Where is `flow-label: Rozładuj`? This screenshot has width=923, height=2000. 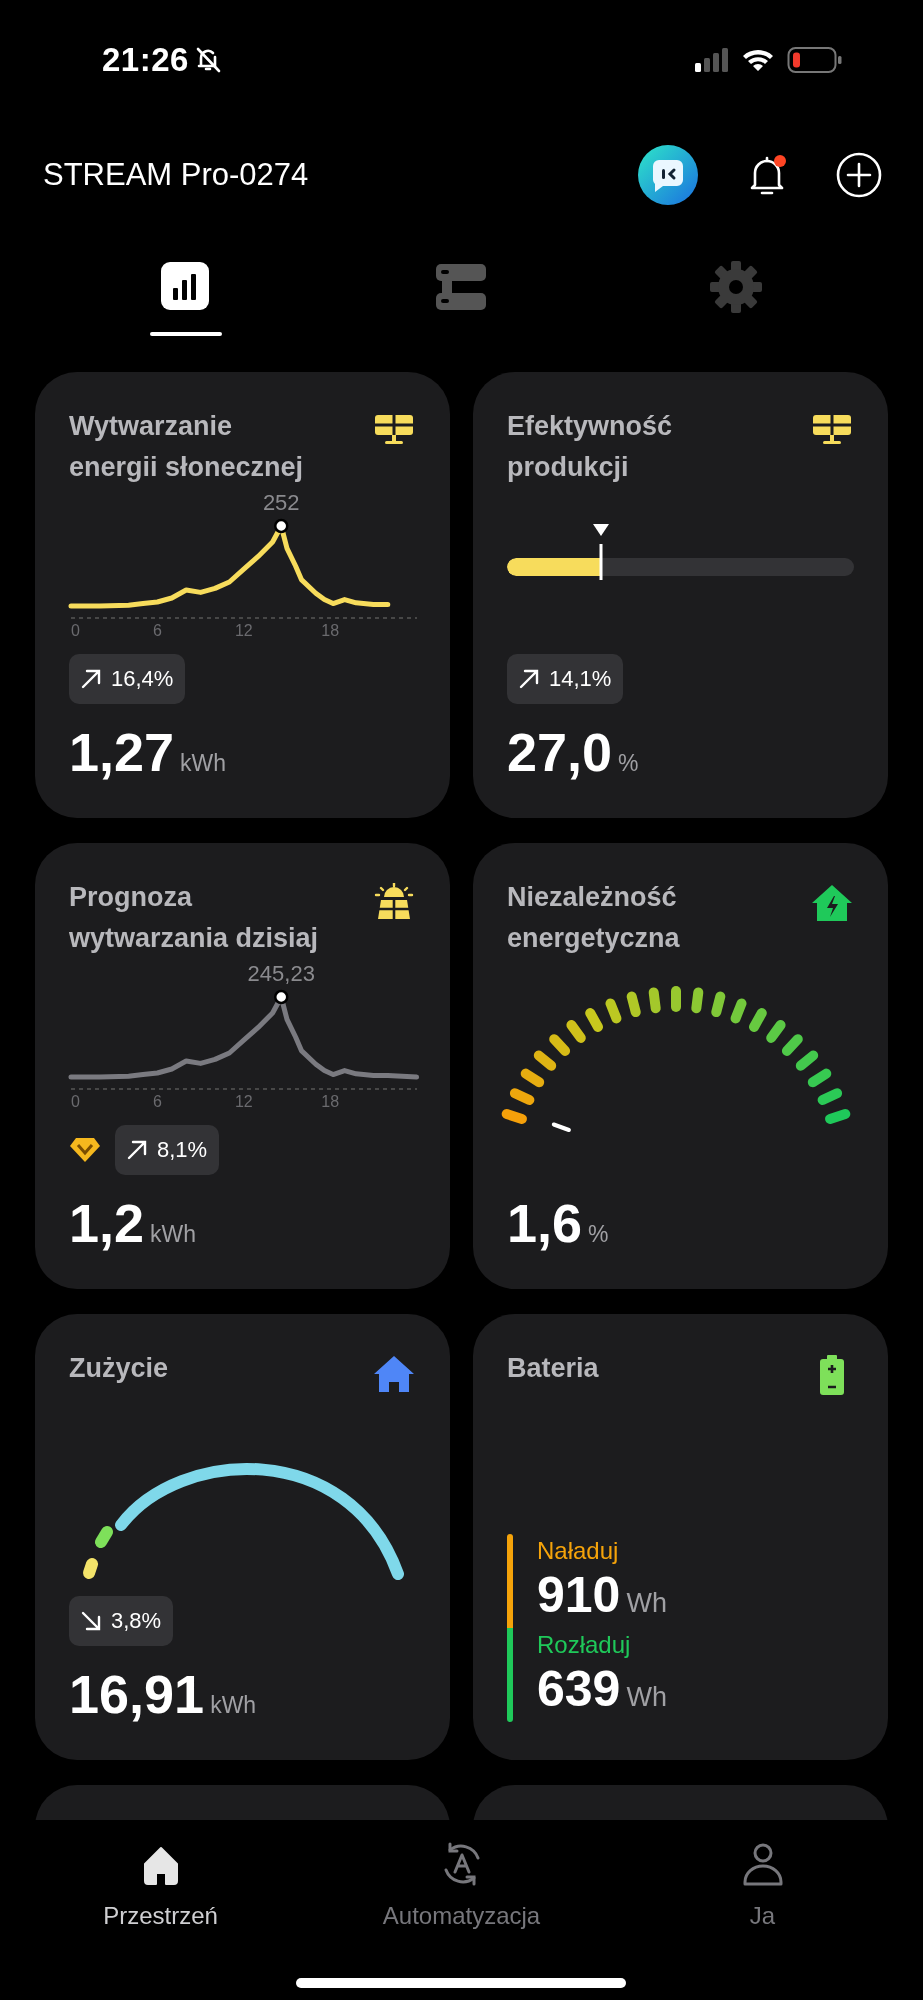
flow-label: Rozładuj is located at coordinates (584, 1645).